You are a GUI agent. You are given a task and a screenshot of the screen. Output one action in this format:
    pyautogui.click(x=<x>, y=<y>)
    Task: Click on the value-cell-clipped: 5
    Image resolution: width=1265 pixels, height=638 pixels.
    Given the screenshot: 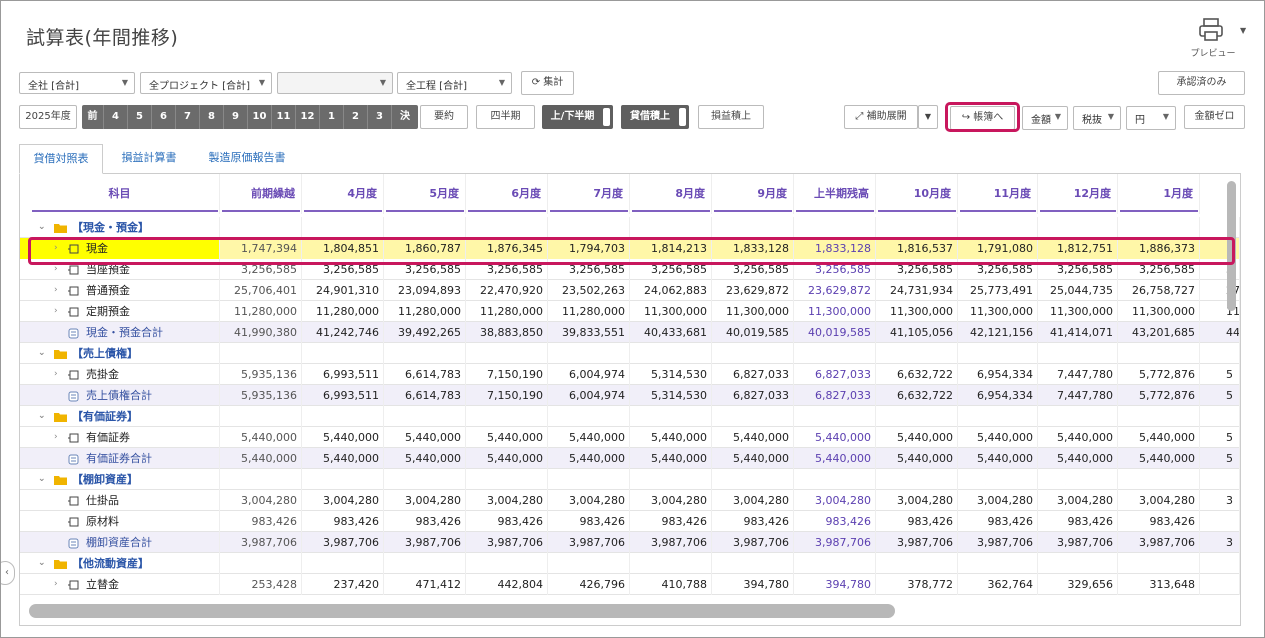 What is the action you would take?
    pyautogui.click(x=1220, y=395)
    